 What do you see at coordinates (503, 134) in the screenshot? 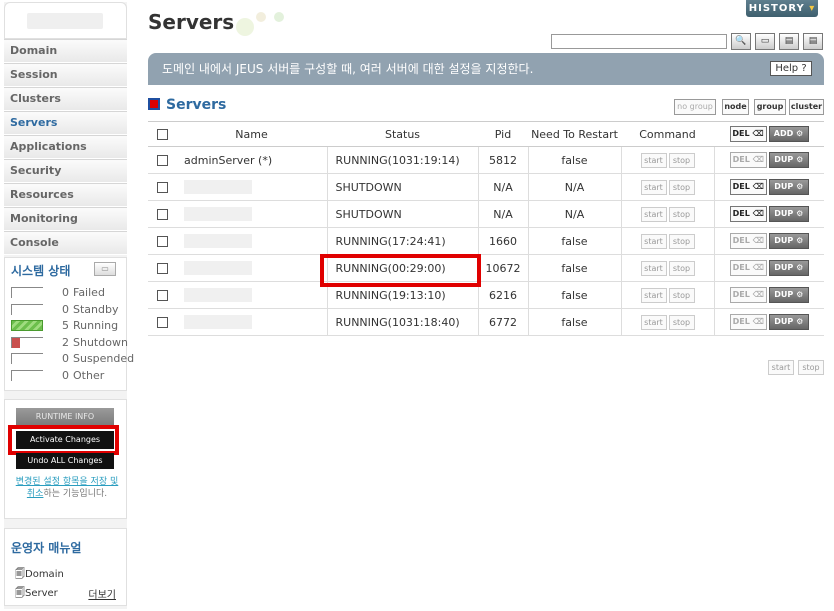
I see `column-pid: Pid` at bounding box center [503, 134].